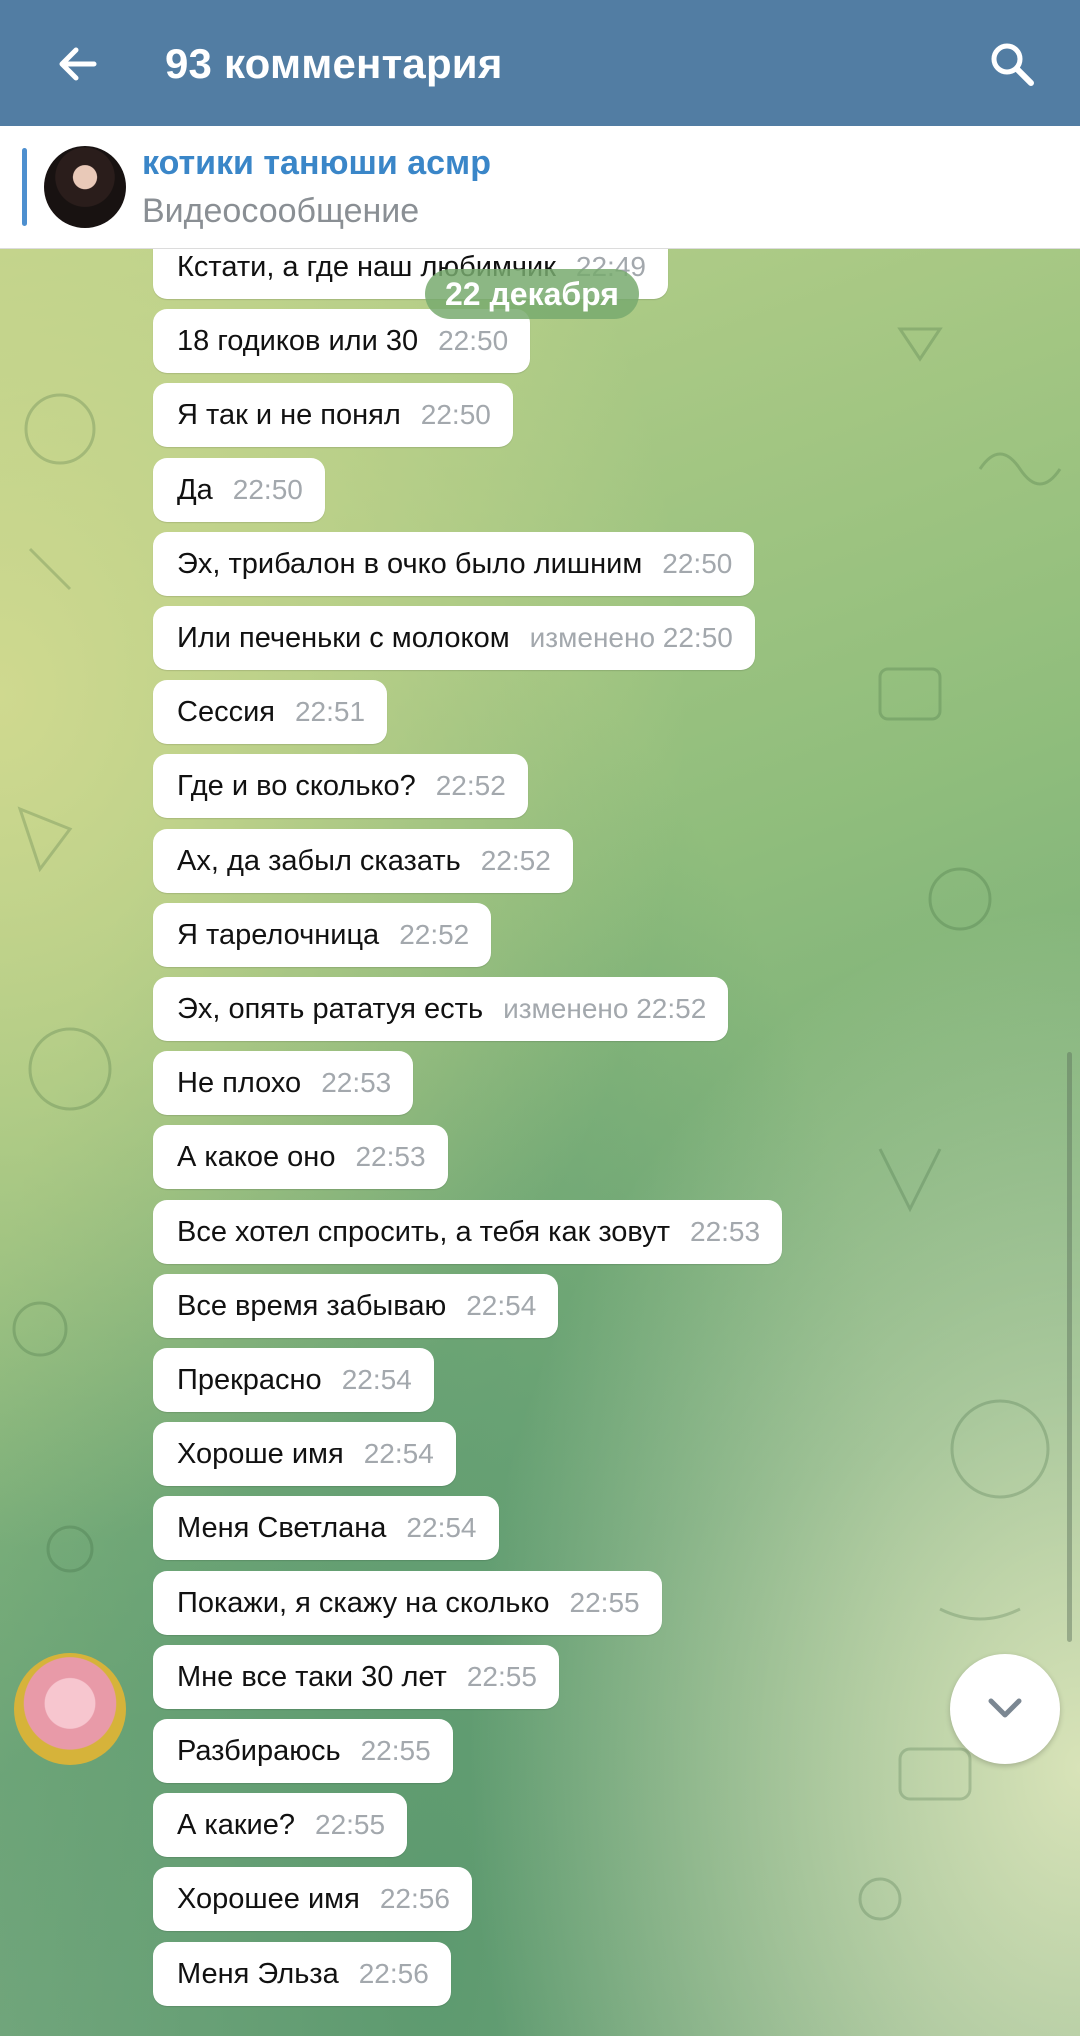 The width and height of the screenshot is (1080, 2036). I want to click on comment-bubble: Меня Эльза 22:56, so click(302, 1974).